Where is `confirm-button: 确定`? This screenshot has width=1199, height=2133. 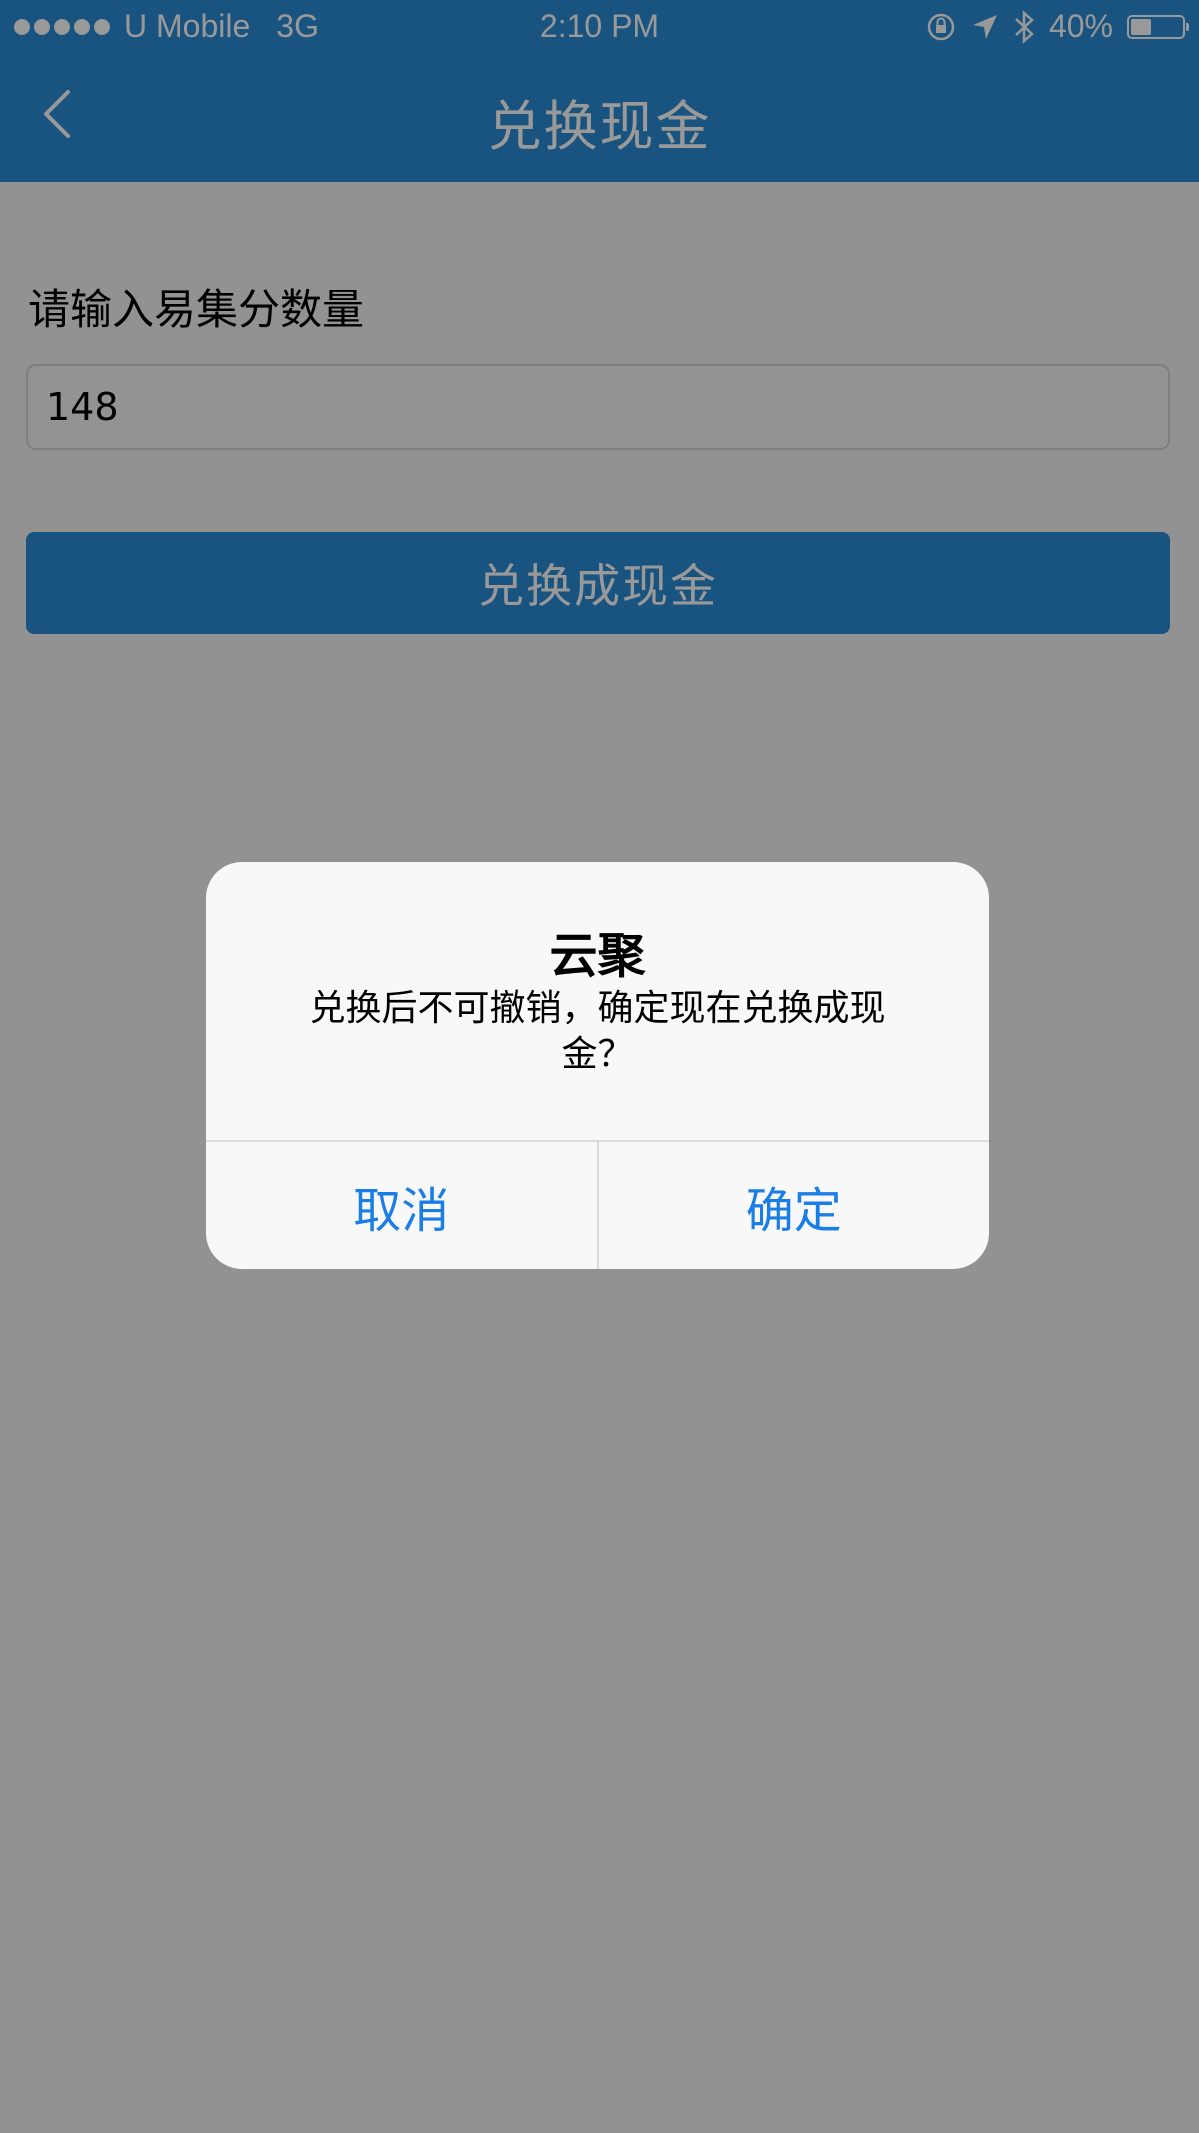
confirm-button: 确定 is located at coordinates (794, 1205).